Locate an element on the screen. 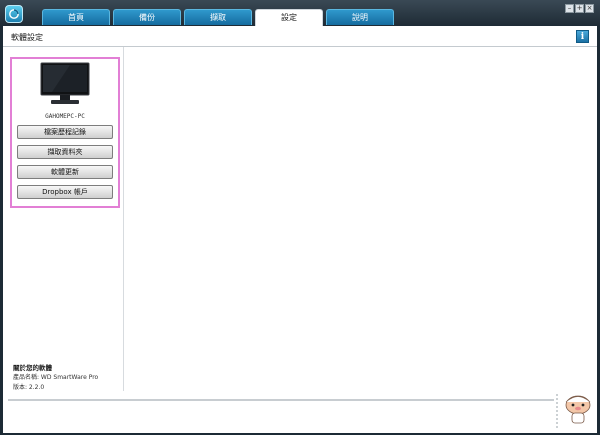  maximize-icon: + is located at coordinates (579, 8).